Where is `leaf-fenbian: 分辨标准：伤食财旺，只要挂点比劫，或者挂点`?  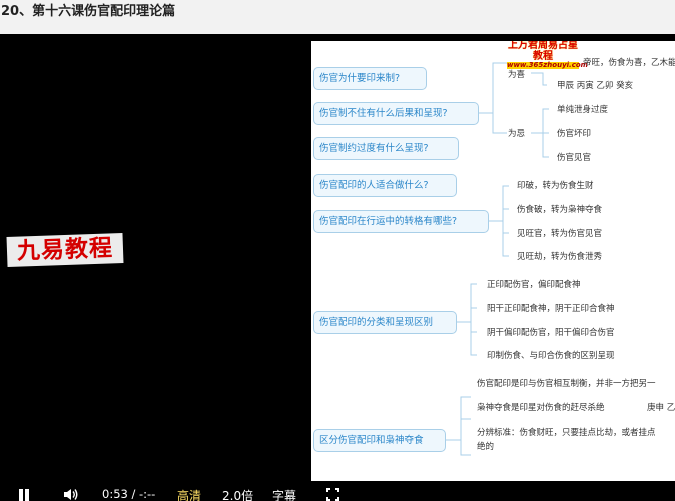 leaf-fenbian: 分辨标准：伤食财旺，只要挂点比劫，或者挂点 is located at coordinates (566, 433).